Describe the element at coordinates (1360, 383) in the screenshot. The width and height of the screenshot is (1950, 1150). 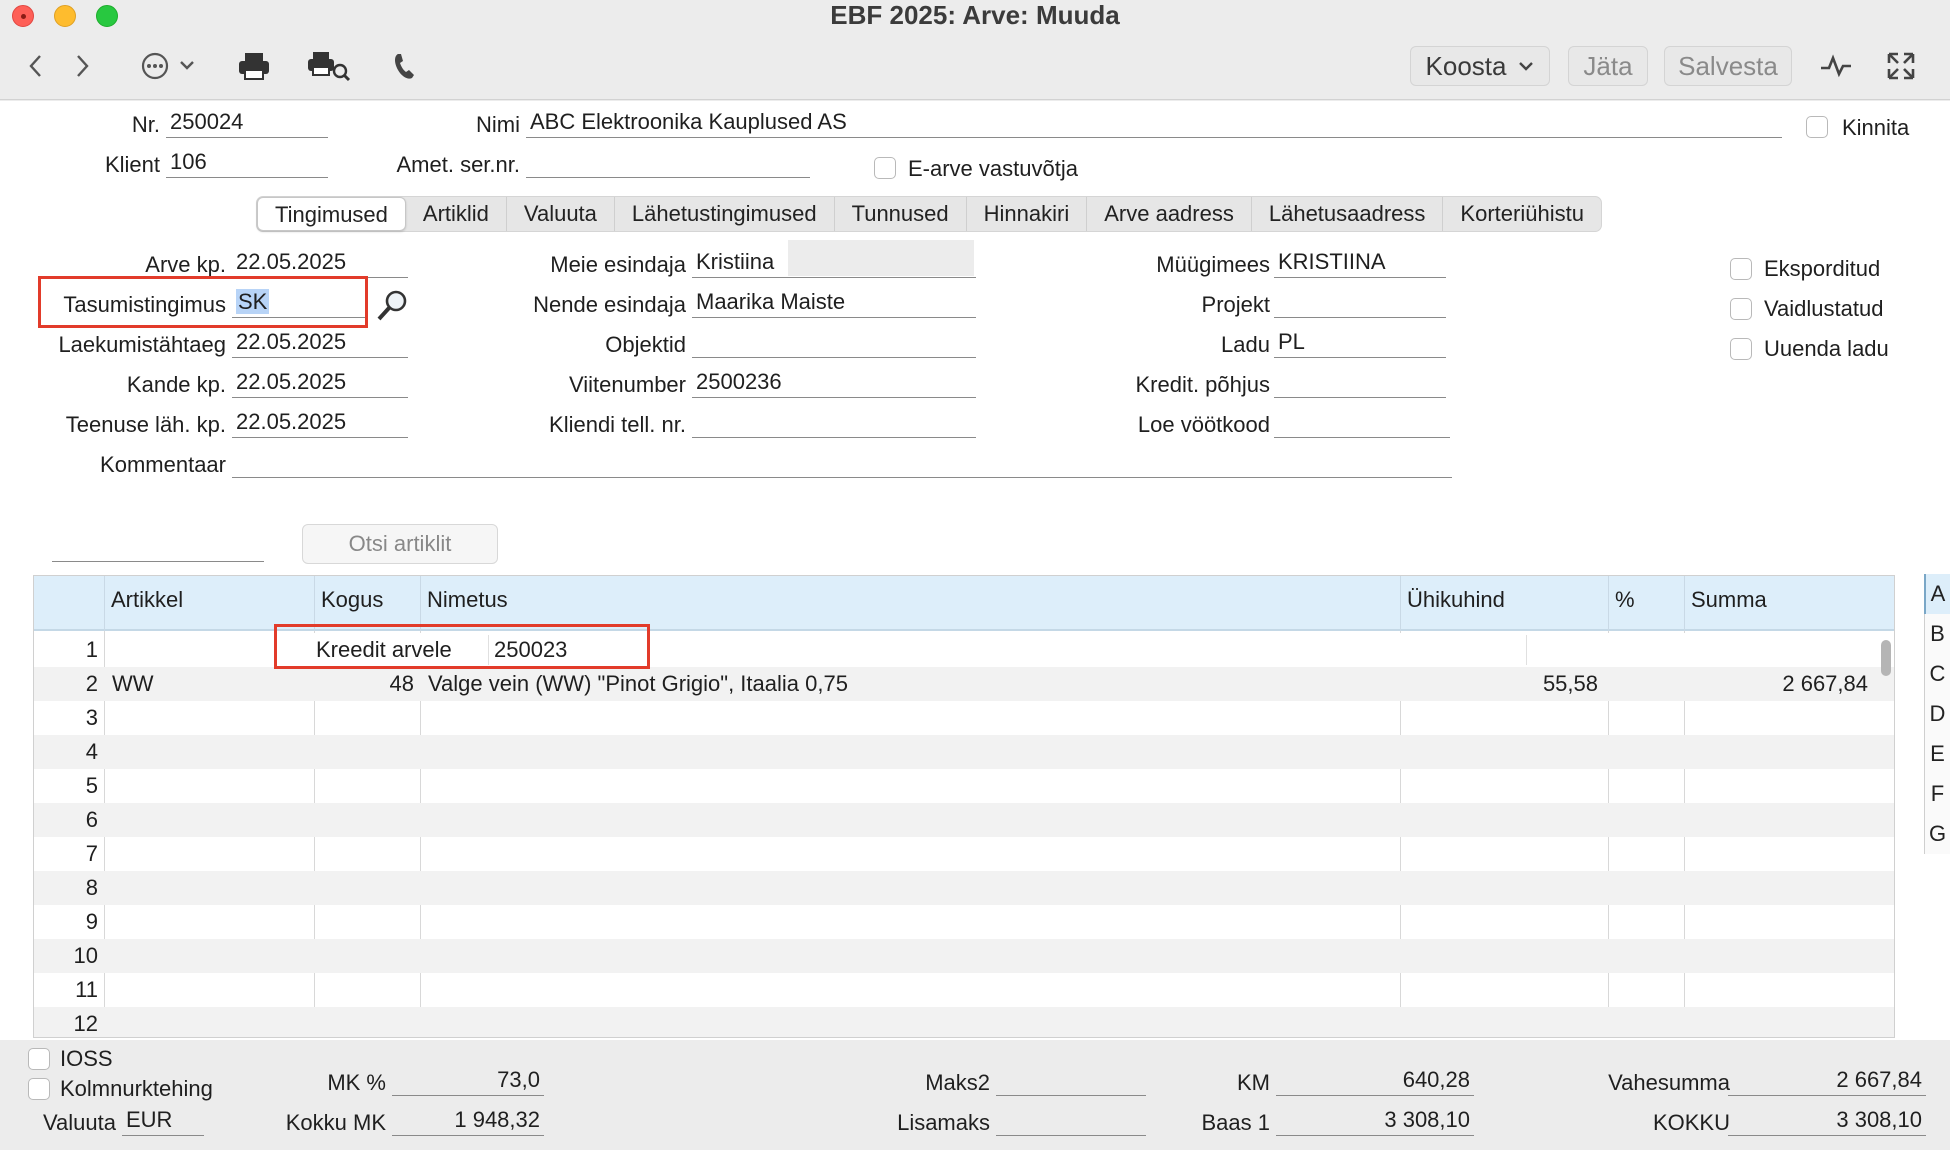
I see `kredit-pohjus-field` at that location.